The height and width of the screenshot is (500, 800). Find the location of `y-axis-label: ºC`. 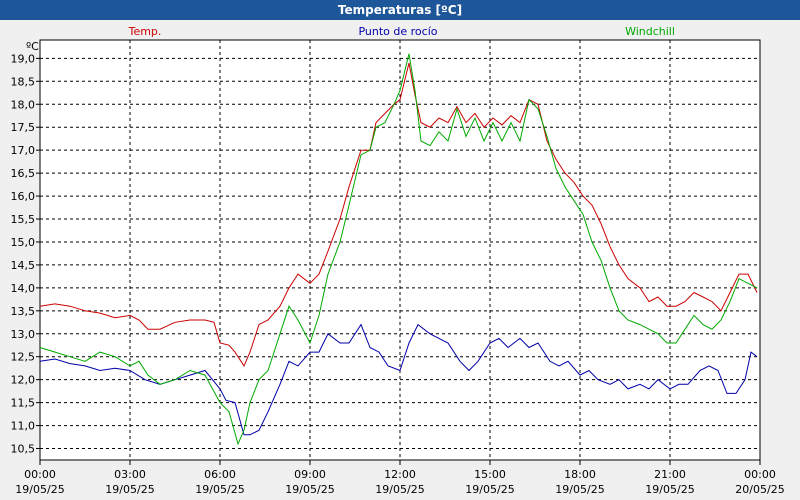

y-axis-label: ºC is located at coordinates (32, 46).